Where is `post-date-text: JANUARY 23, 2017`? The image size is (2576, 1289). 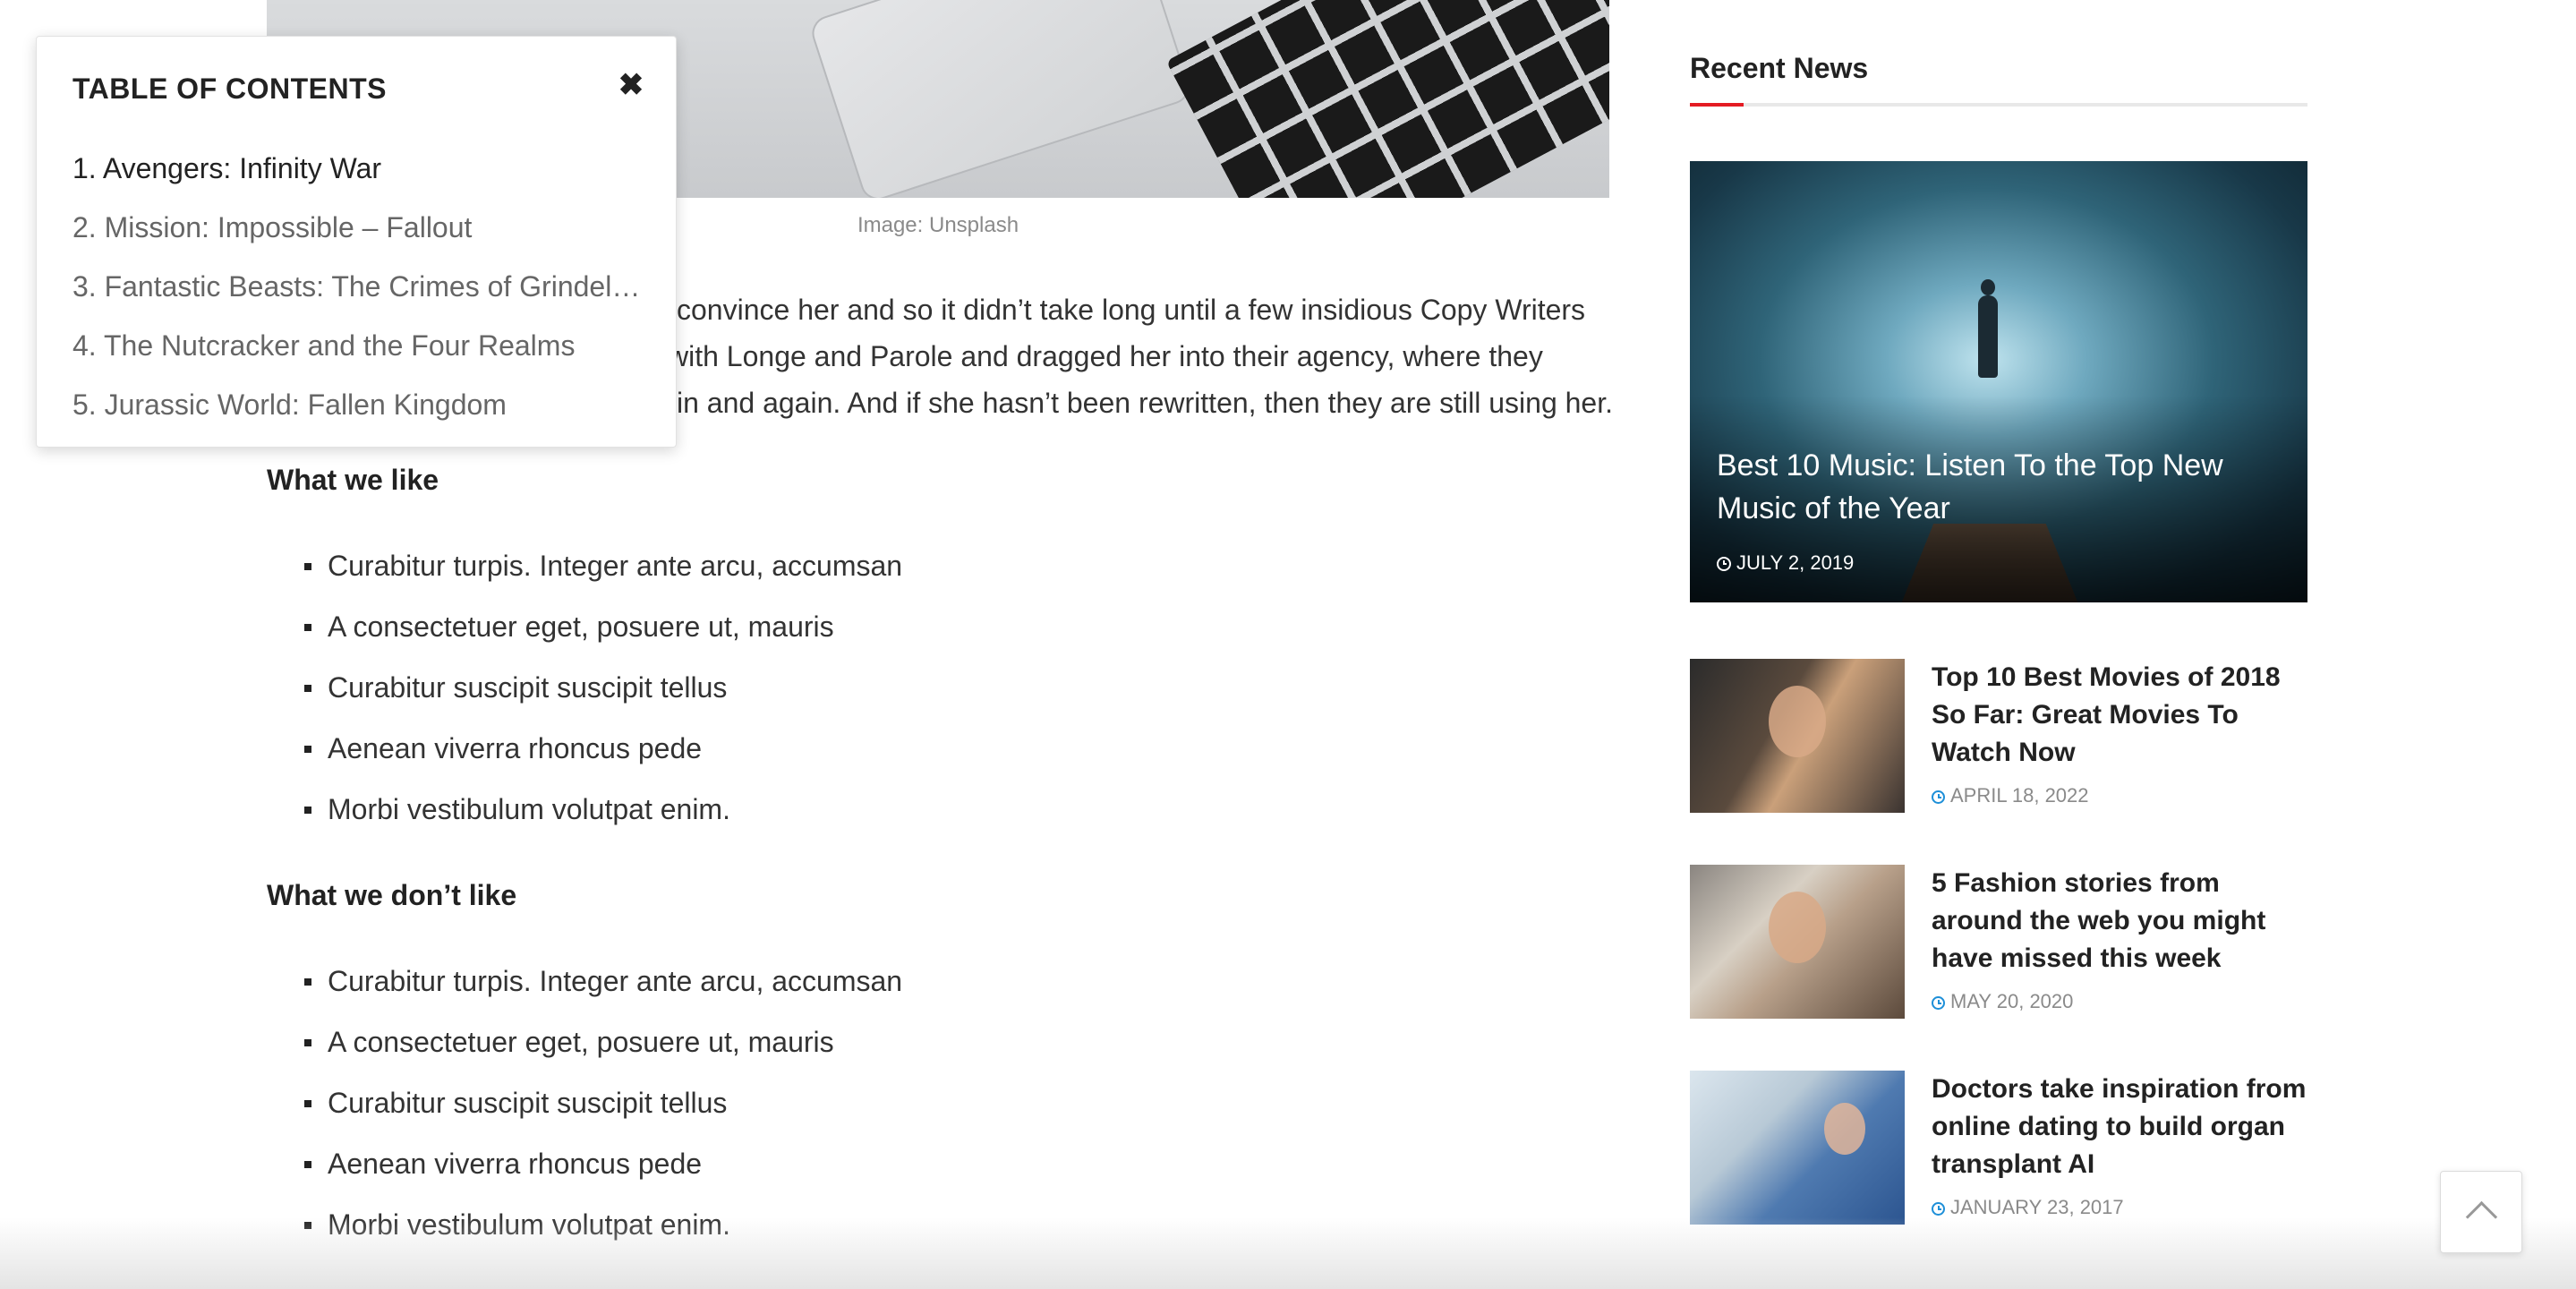 post-date-text: JANUARY 23, 2017 is located at coordinates (2037, 1207).